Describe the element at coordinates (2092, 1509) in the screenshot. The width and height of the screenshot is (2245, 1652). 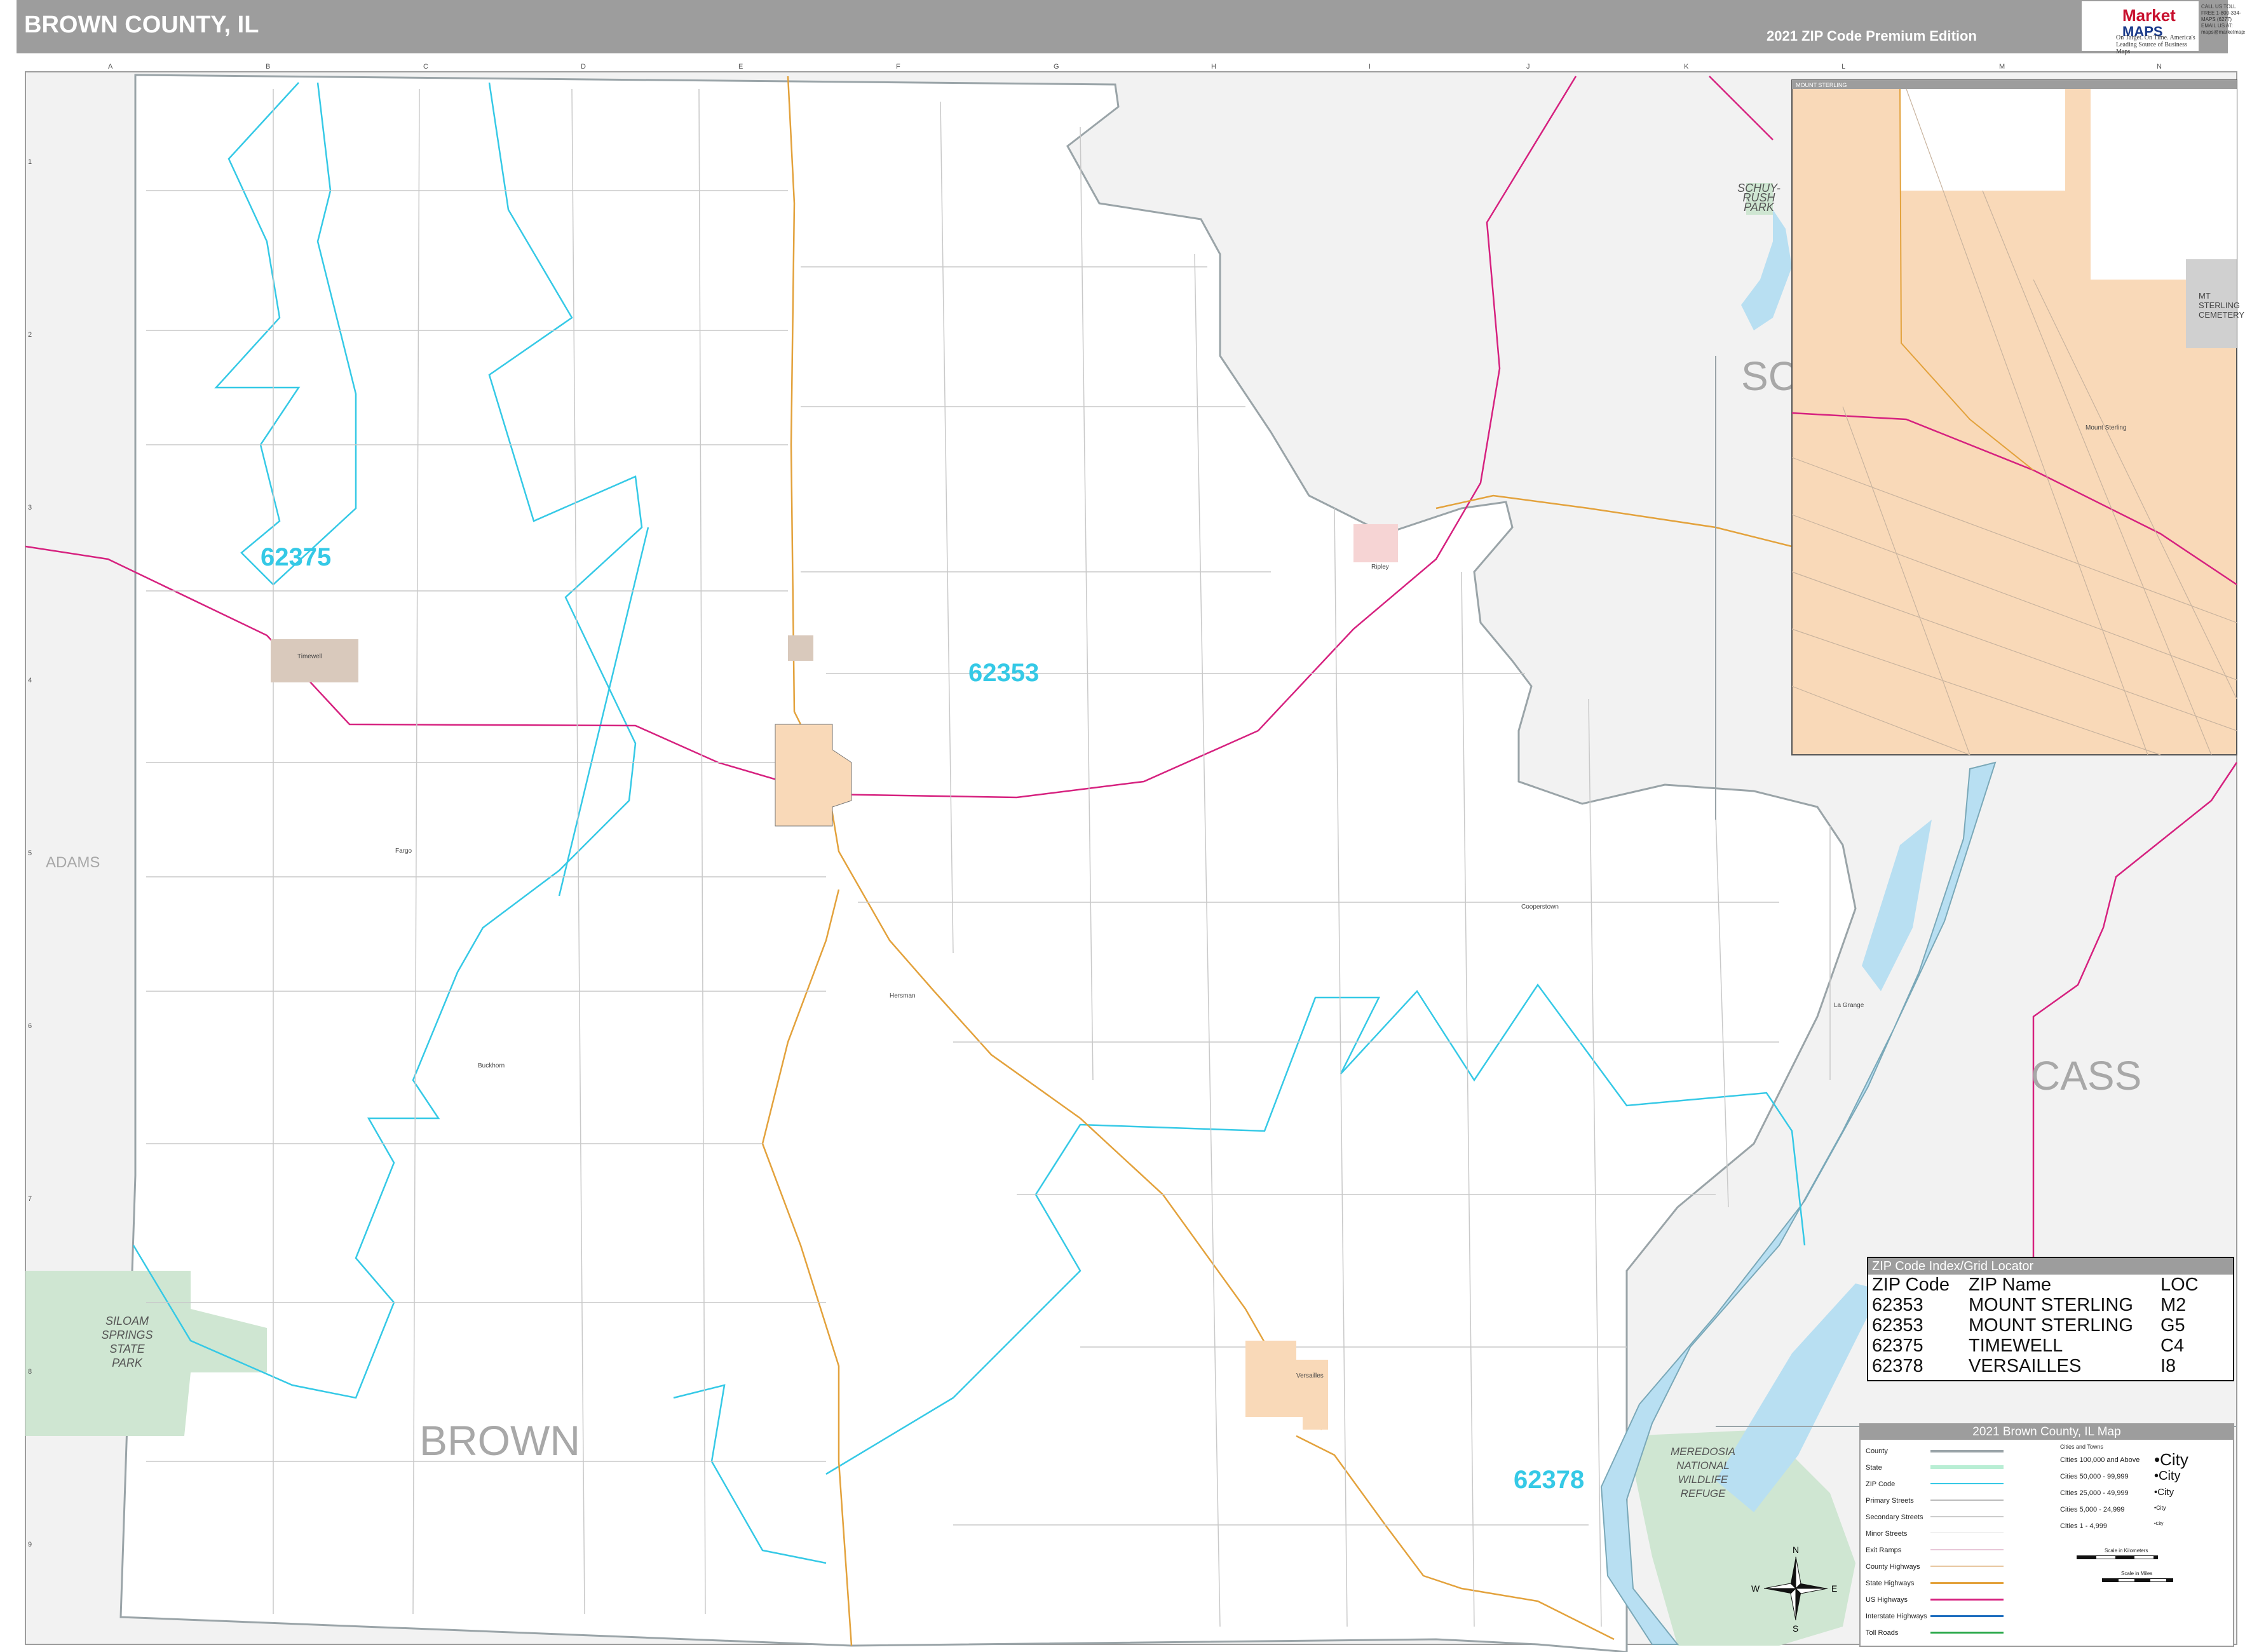
I see `legend-city-size-4: Cities 5,000 - 24,999` at that location.